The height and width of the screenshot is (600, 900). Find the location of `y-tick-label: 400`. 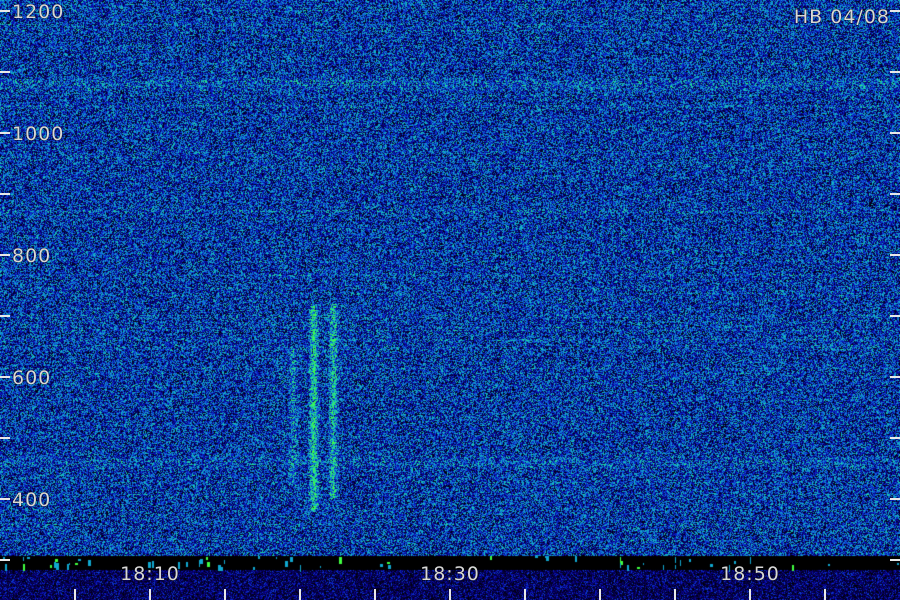

y-tick-label: 400 is located at coordinates (31, 500).